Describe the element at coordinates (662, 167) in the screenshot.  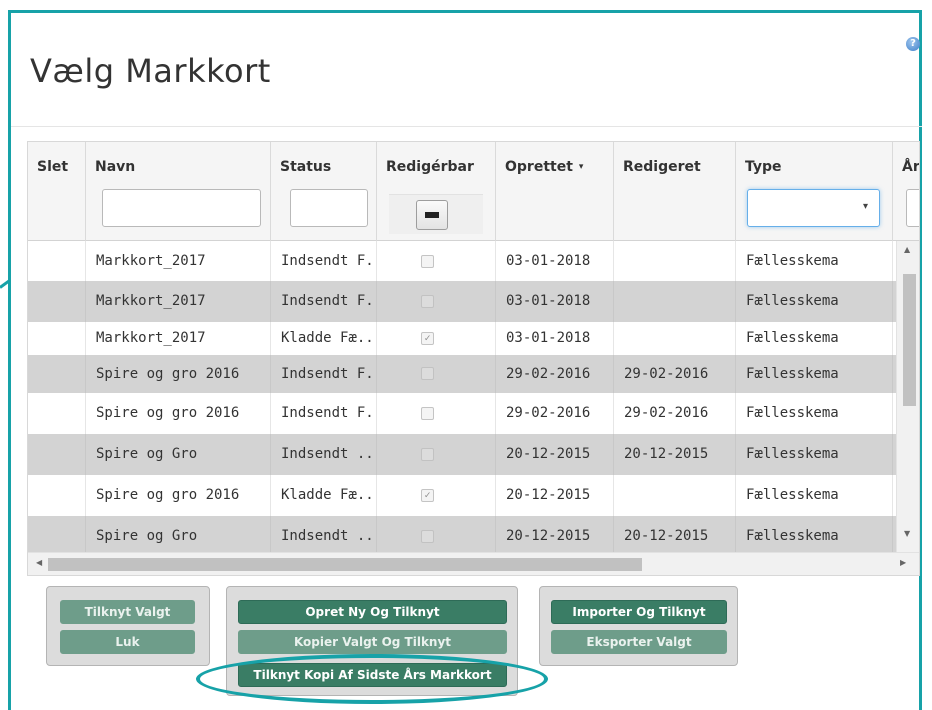
I see `col-header-redigeret-label: Redigeret` at that location.